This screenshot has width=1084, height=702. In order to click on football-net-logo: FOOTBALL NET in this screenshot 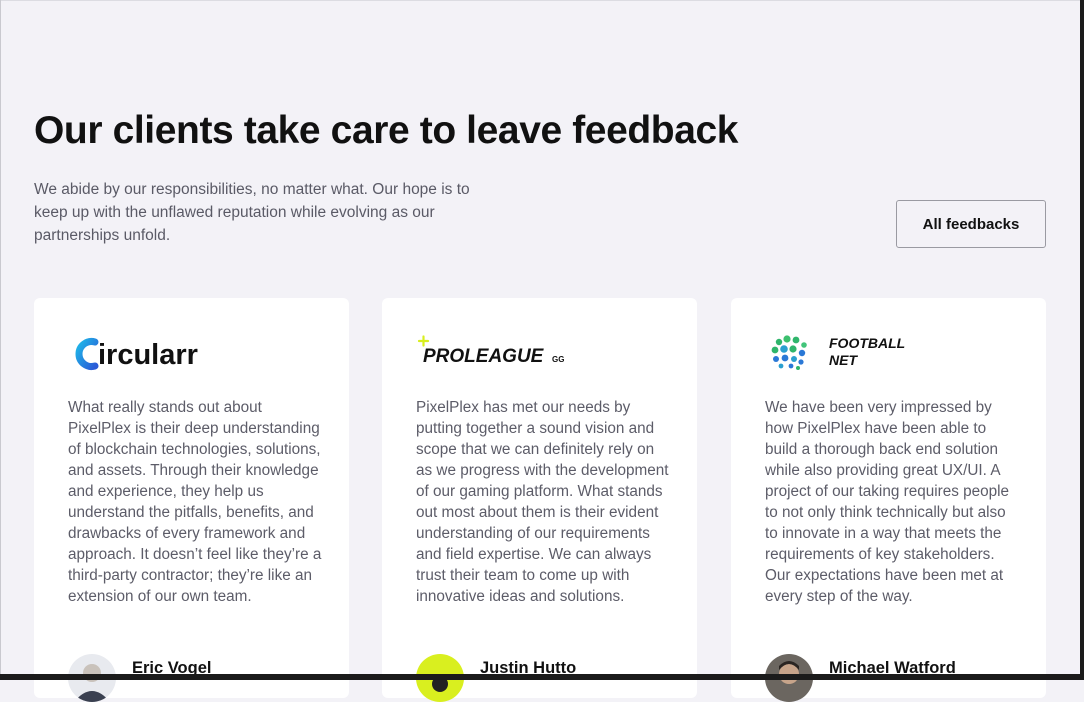, I will do `click(838, 352)`.